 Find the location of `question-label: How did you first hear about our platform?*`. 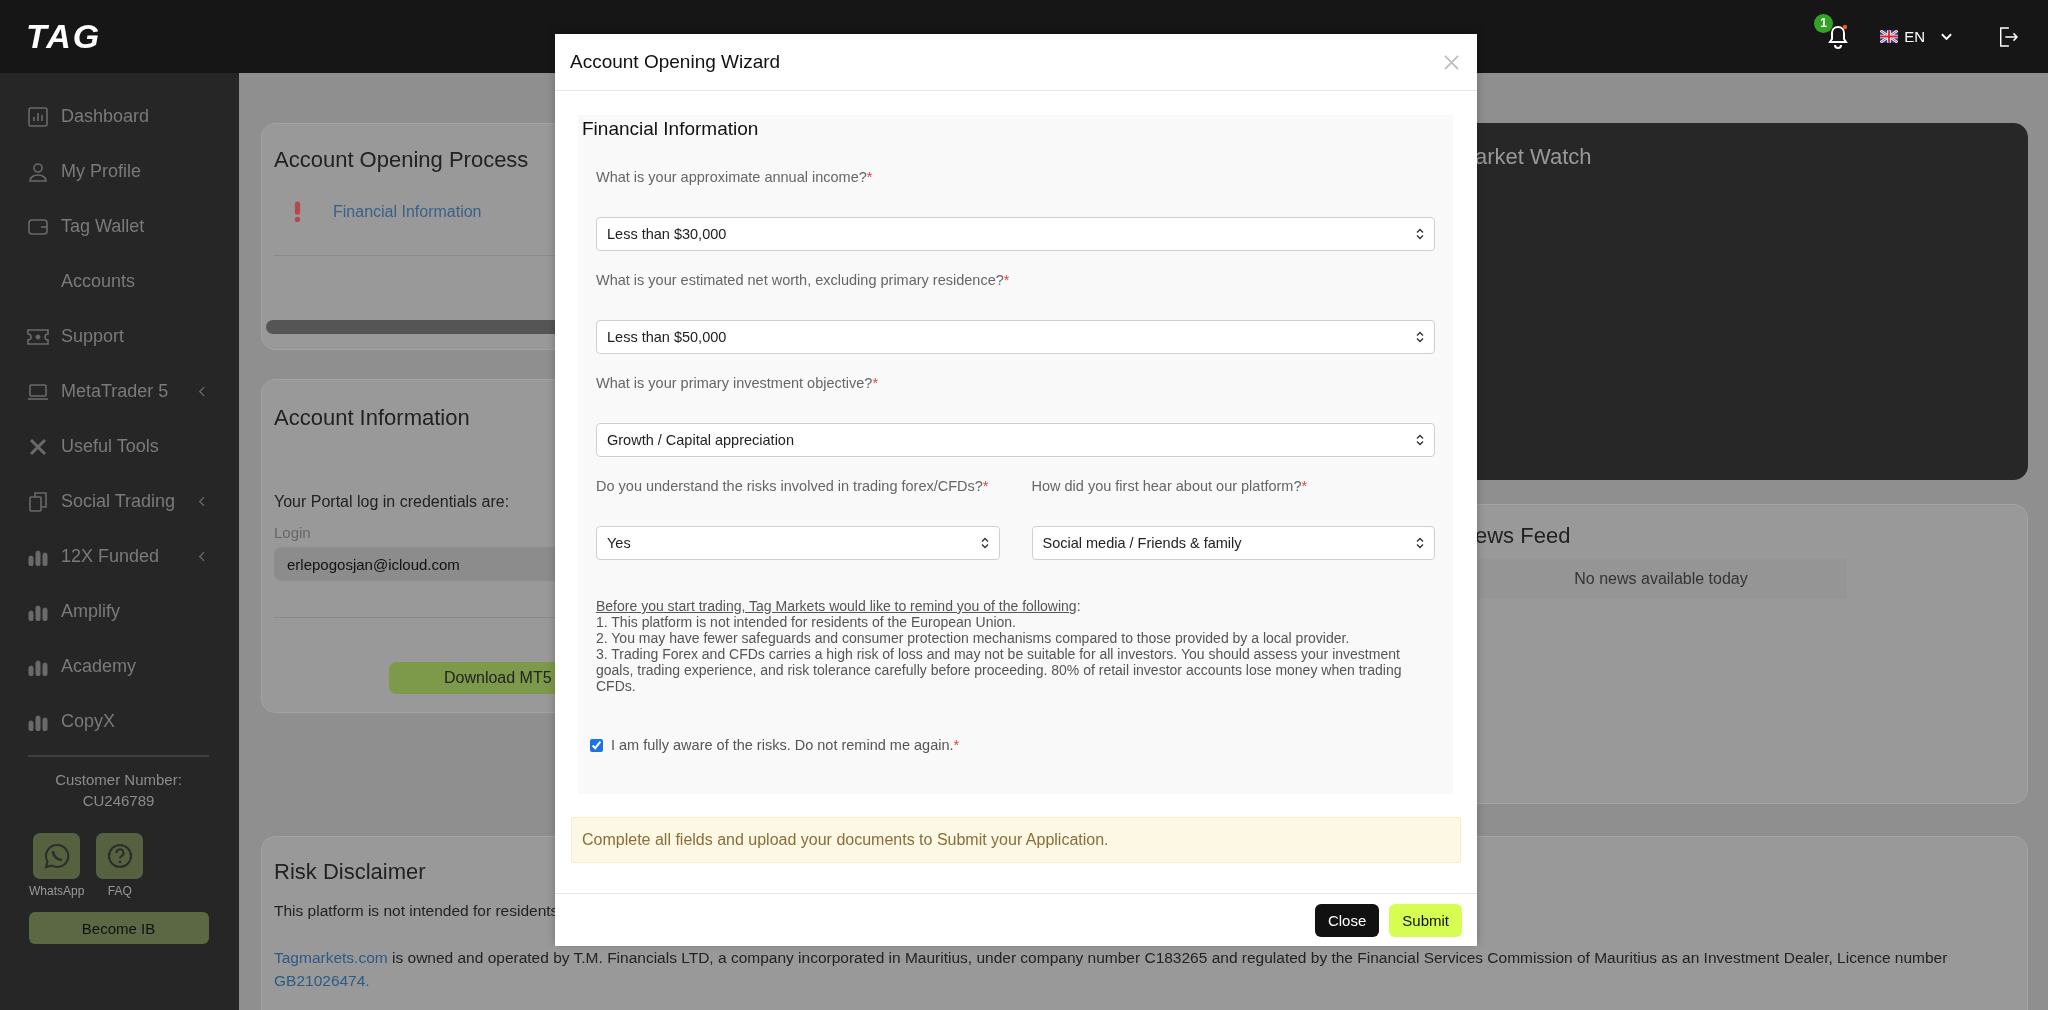

question-label: How did you first hear about our platform?* is located at coordinates (1170, 486).